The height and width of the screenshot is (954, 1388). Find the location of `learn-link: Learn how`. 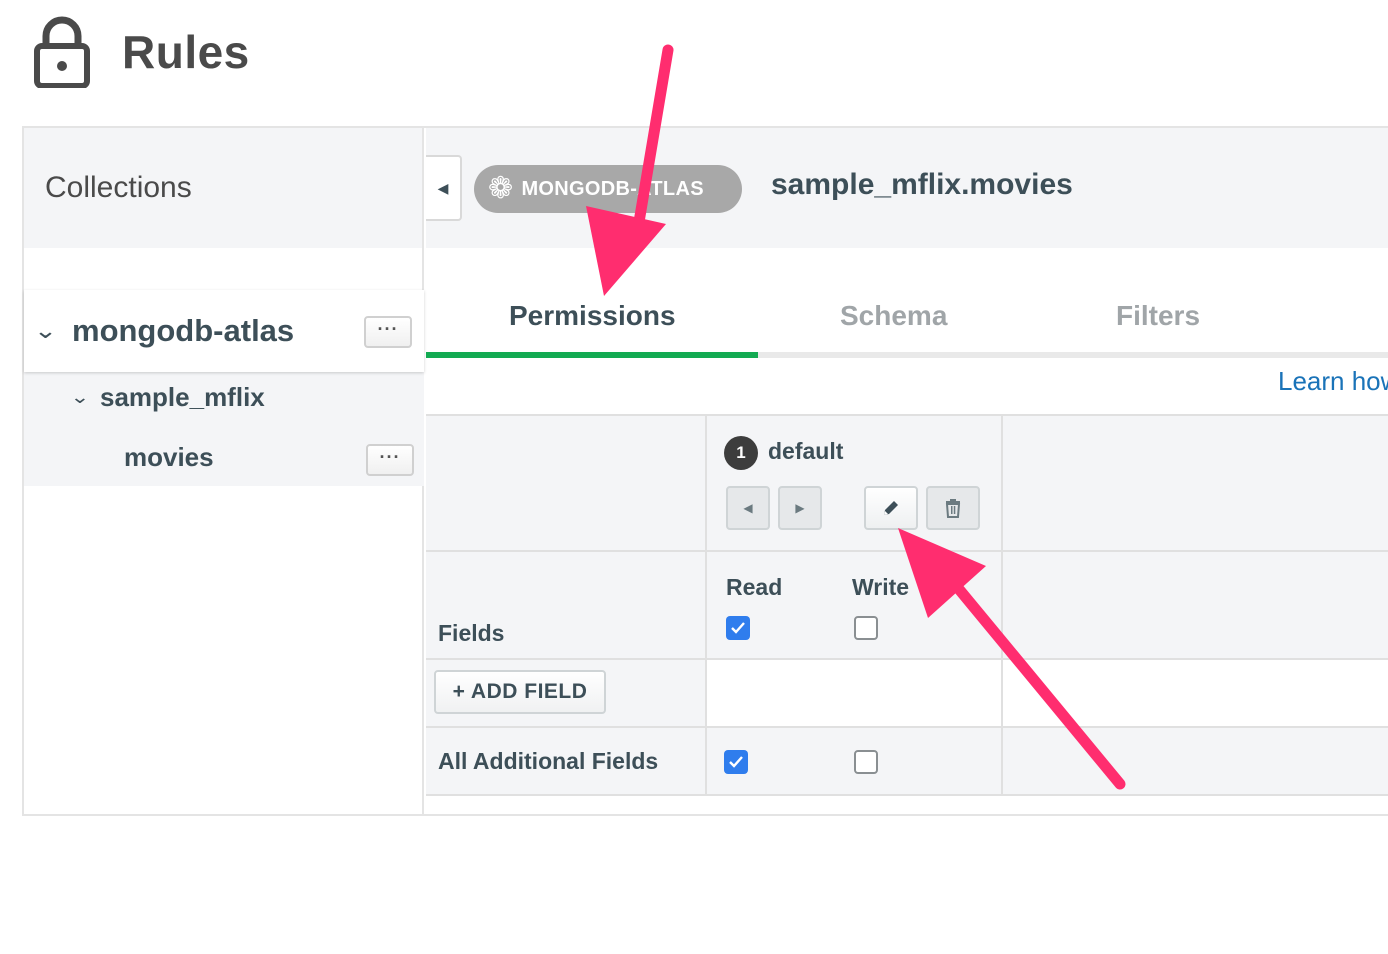

learn-link: Learn how is located at coordinates (1333, 381).